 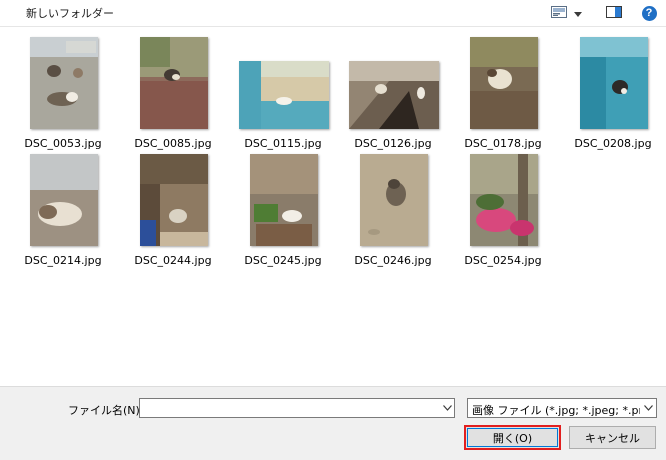 I want to click on filename-input, so click(x=289, y=409).